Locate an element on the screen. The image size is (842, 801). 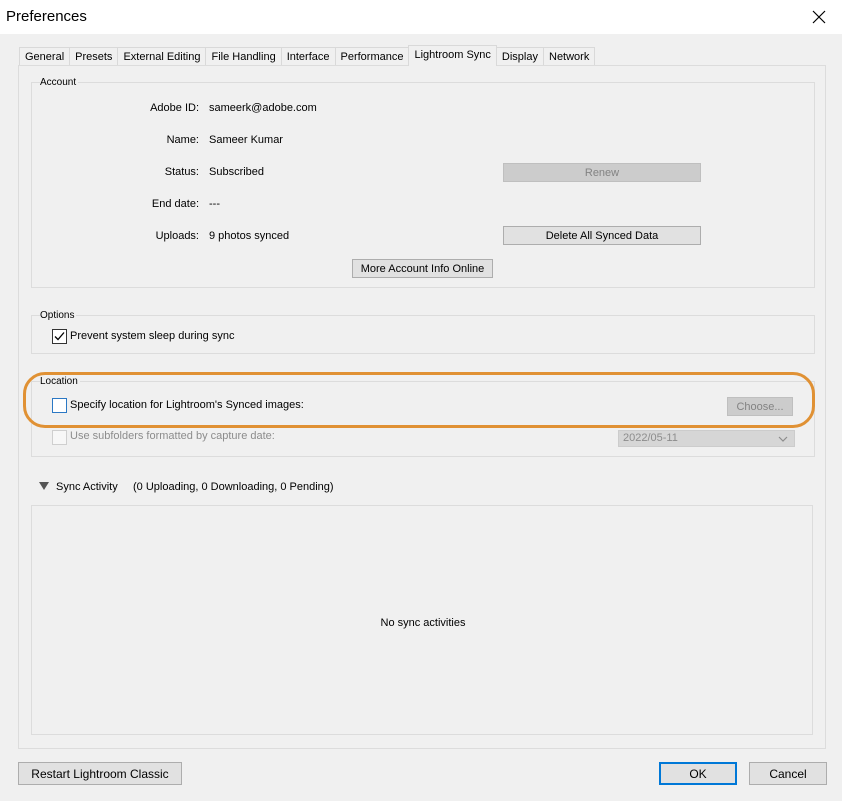
tab-external-editing: External Editing is located at coordinates (162, 56).